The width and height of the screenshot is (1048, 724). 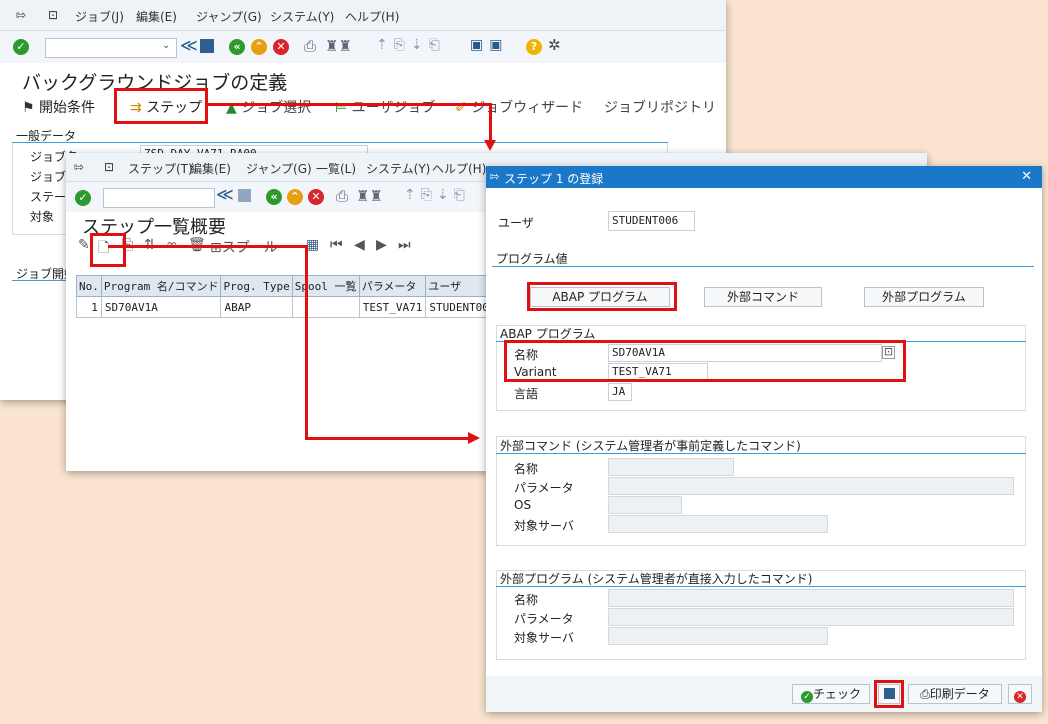 I want to click on prev-page-icon: ◀, so click(x=359, y=245).